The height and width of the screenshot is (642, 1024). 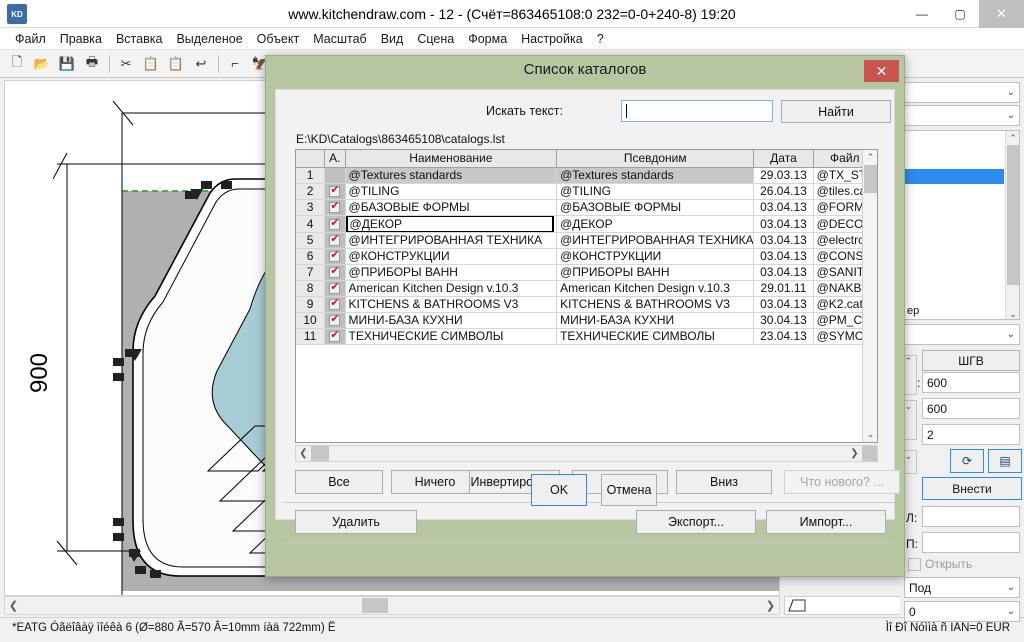 What do you see at coordinates (655, 191) in the screenshot?
I see `row-alias-cell: @TILING` at bounding box center [655, 191].